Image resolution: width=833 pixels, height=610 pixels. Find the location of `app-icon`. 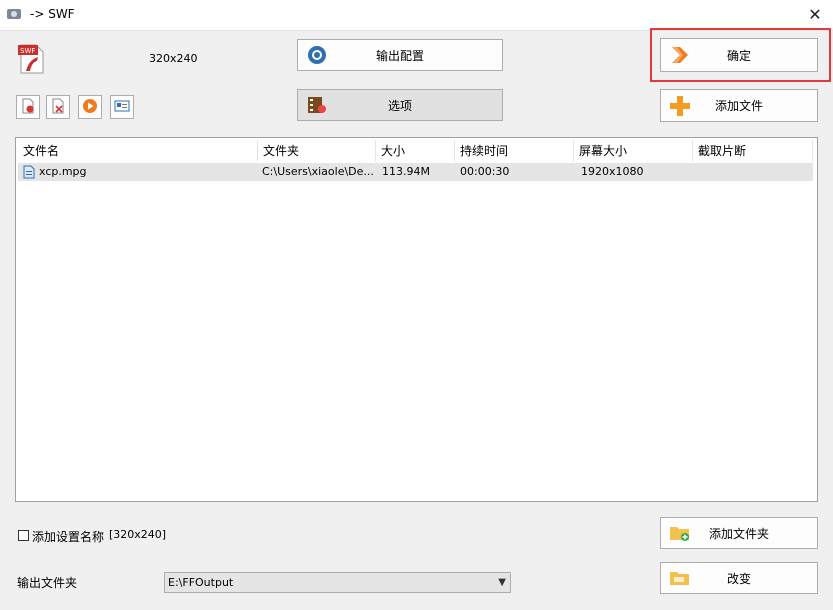

app-icon is located at coordinates (14, 14).